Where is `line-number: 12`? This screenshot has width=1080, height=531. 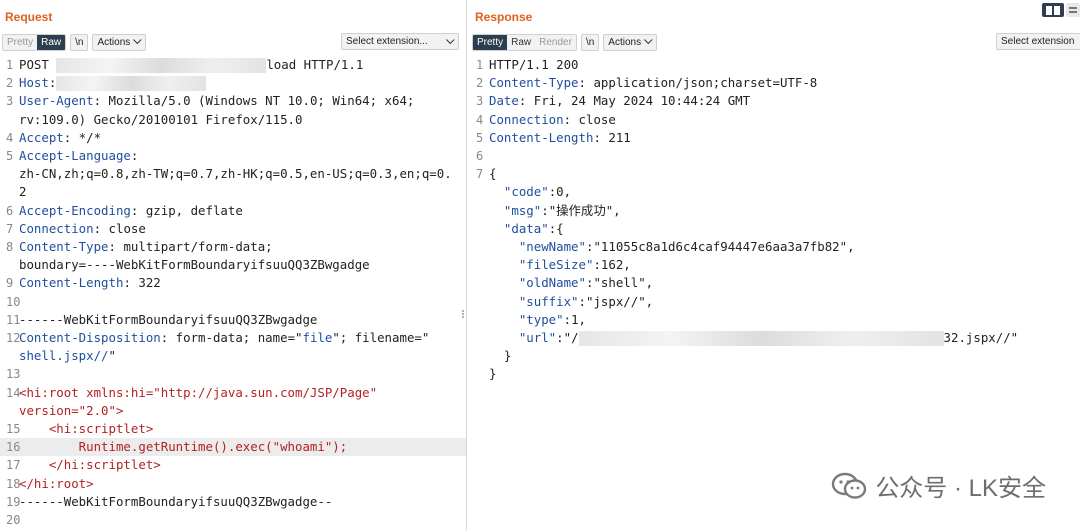 line-number: 12 is located at coordinates (13, 338).